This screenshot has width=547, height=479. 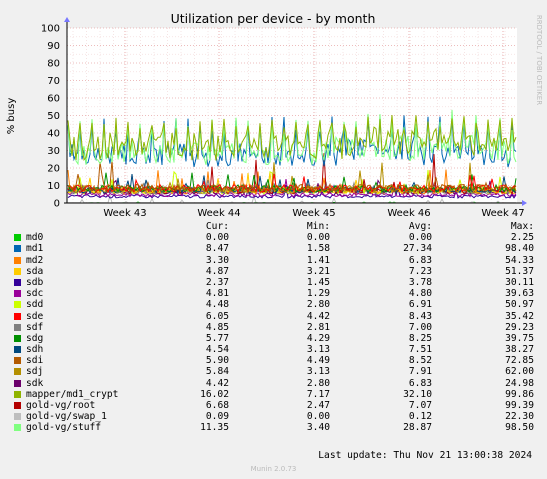 What do you see at coordinates (273, 327) in the screenshot?
I see `legend-row: sdf 4.85 2.81 7.00 29.23` at bounding box center [273, 327].